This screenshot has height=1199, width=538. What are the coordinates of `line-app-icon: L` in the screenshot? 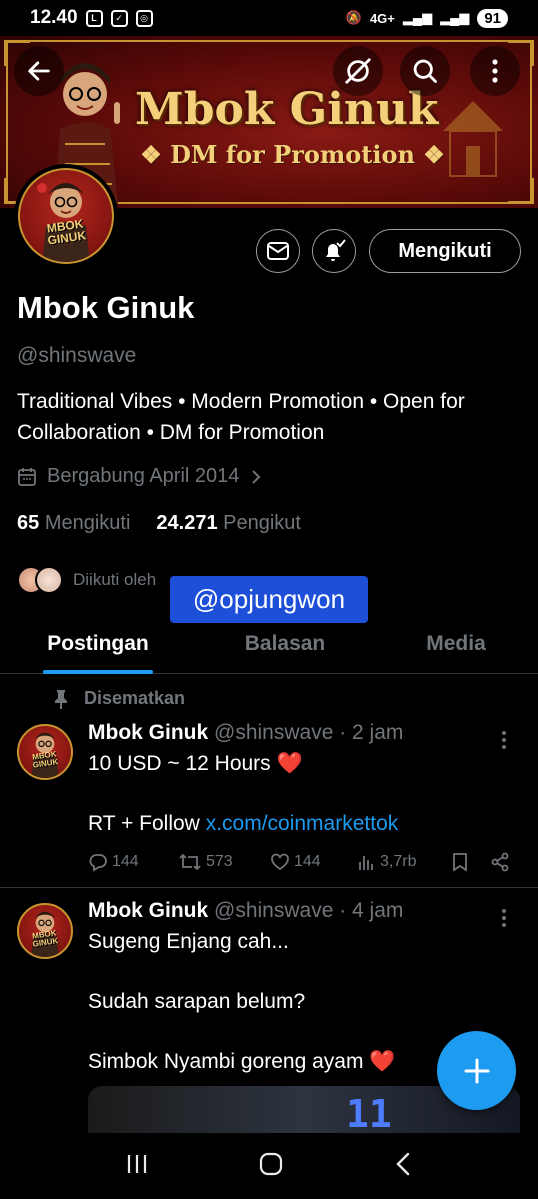 It's located at (94, 18).